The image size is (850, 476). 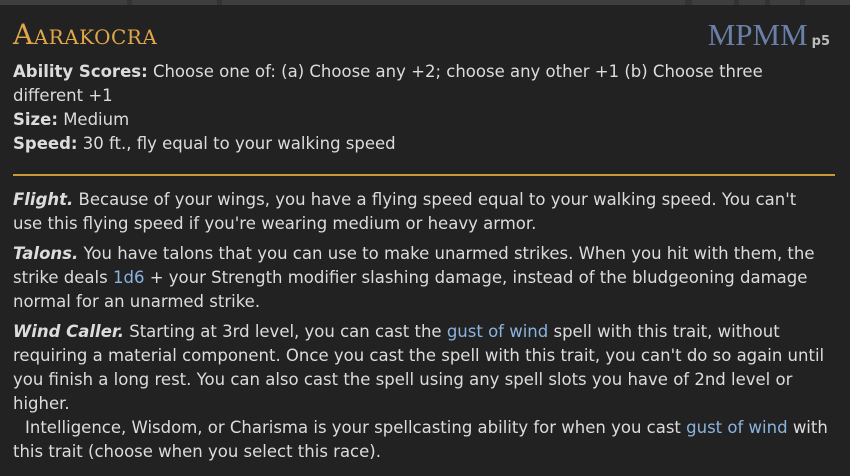 I want to click on size-row: Size: Medium, so click(x=421, y=120).